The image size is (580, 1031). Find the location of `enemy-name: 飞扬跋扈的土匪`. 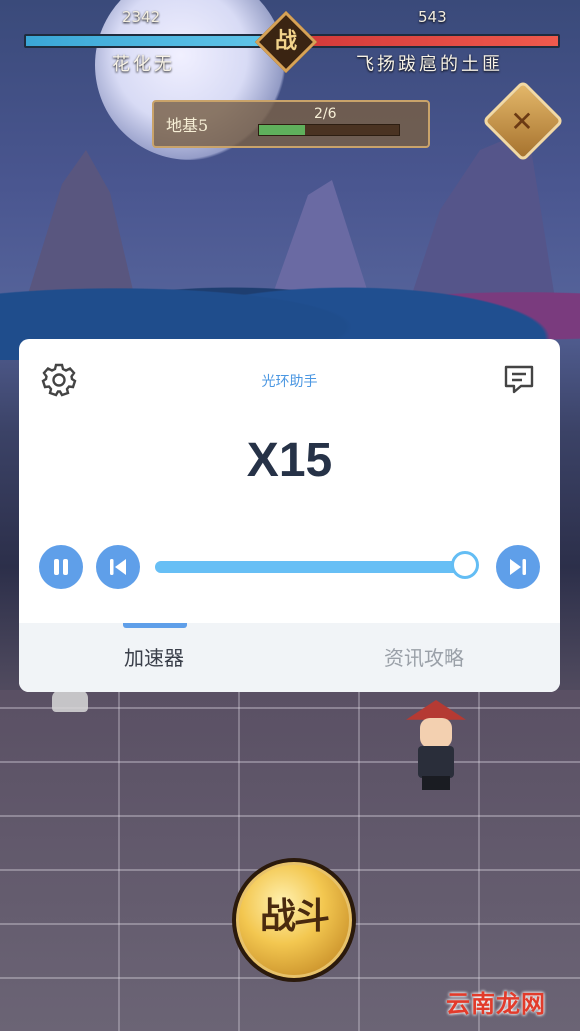

enemy-name: 飞扬跋扈的土匪 is located at coordinates (429, 64).